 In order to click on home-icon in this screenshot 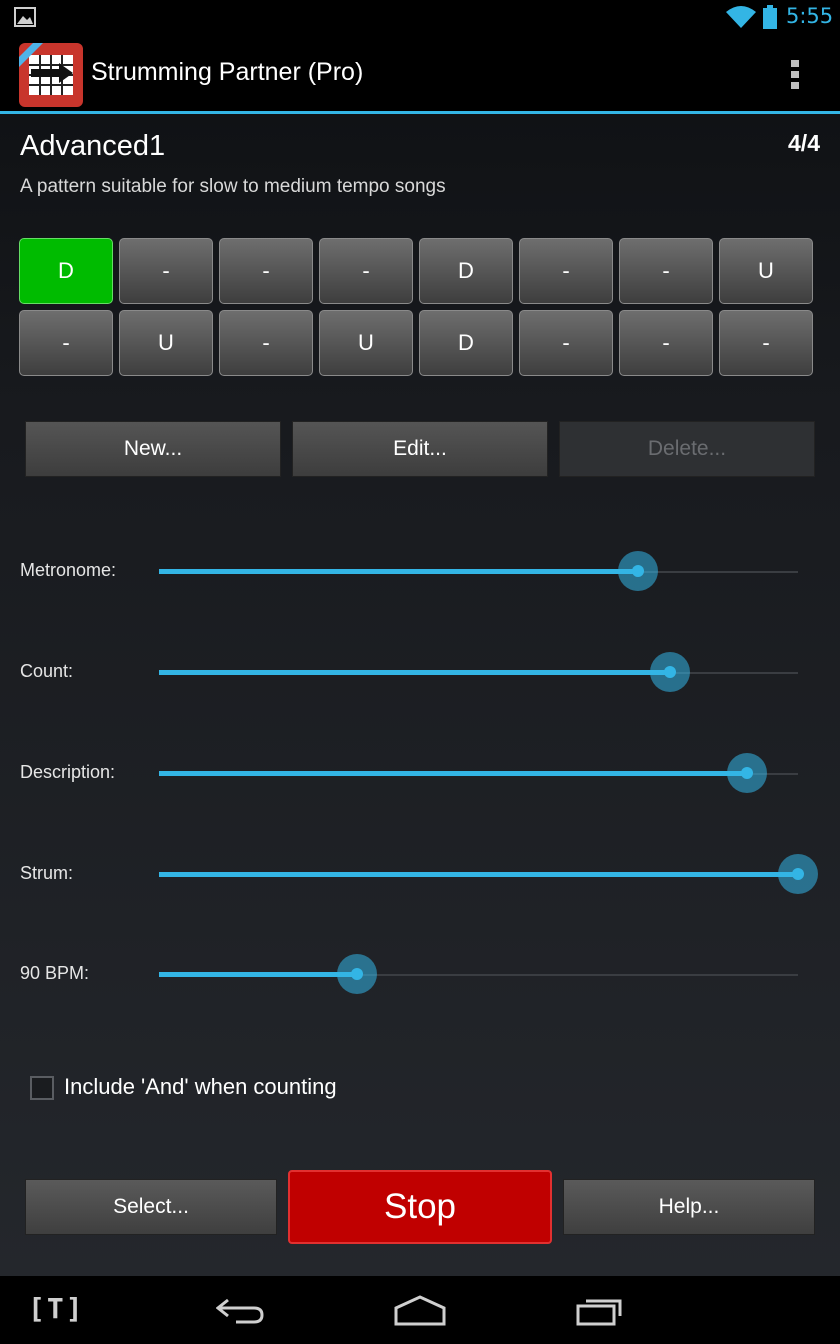, I will do `click(420, 1310)`.